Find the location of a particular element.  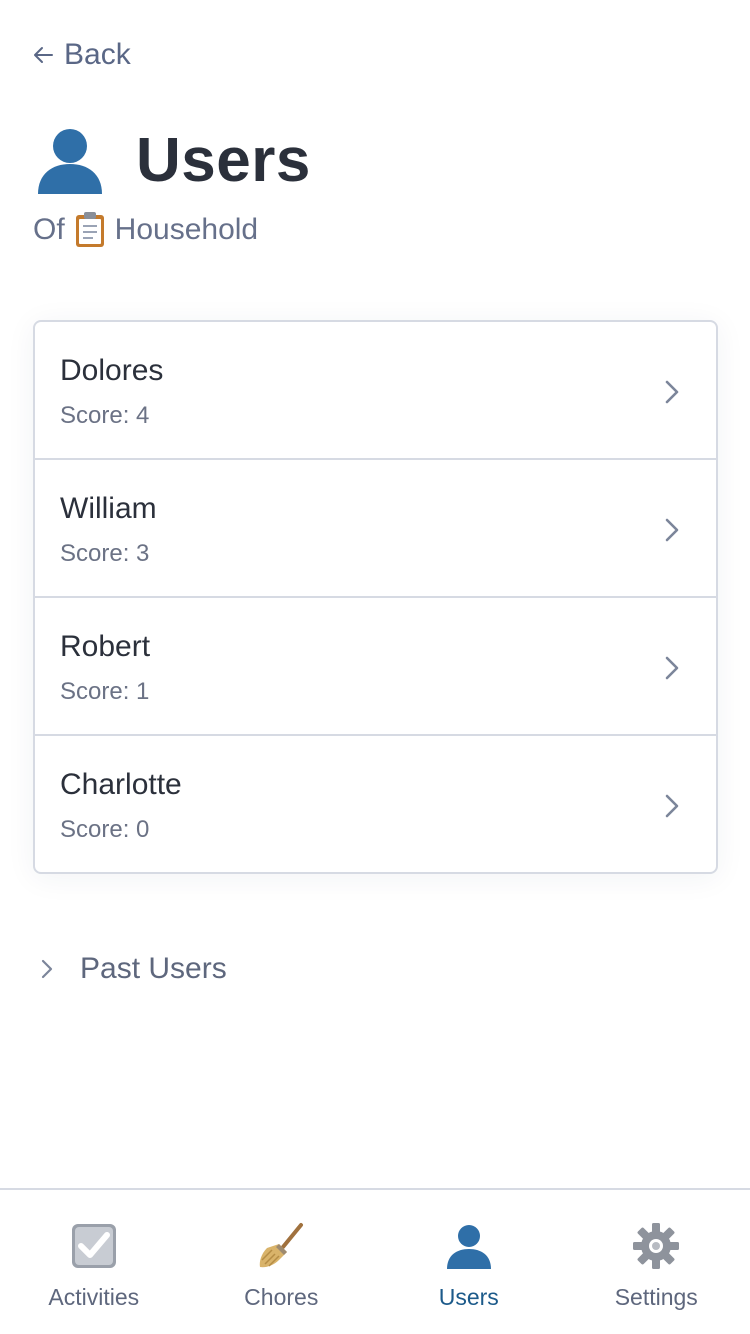

check-box-icon is located at coordinates (93, 1246).